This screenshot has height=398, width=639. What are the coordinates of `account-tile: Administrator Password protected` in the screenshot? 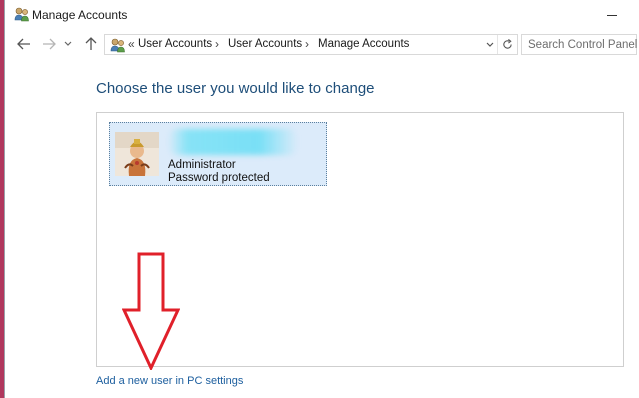 It's located at (218, 154).